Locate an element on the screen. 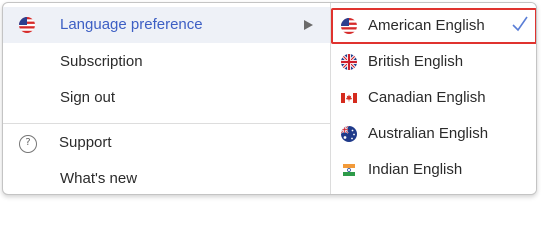  menu-item-whats-new: What's new is located at coordinates (167, 177).